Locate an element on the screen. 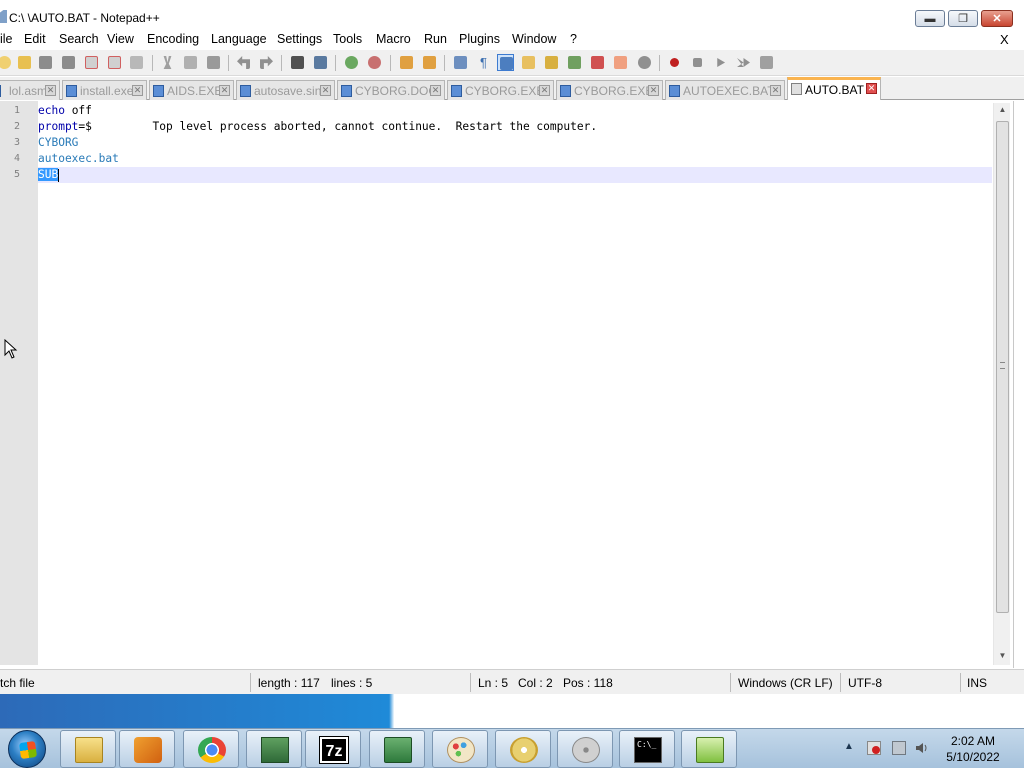  monitoring-icon is located at coordinates (620, 62).